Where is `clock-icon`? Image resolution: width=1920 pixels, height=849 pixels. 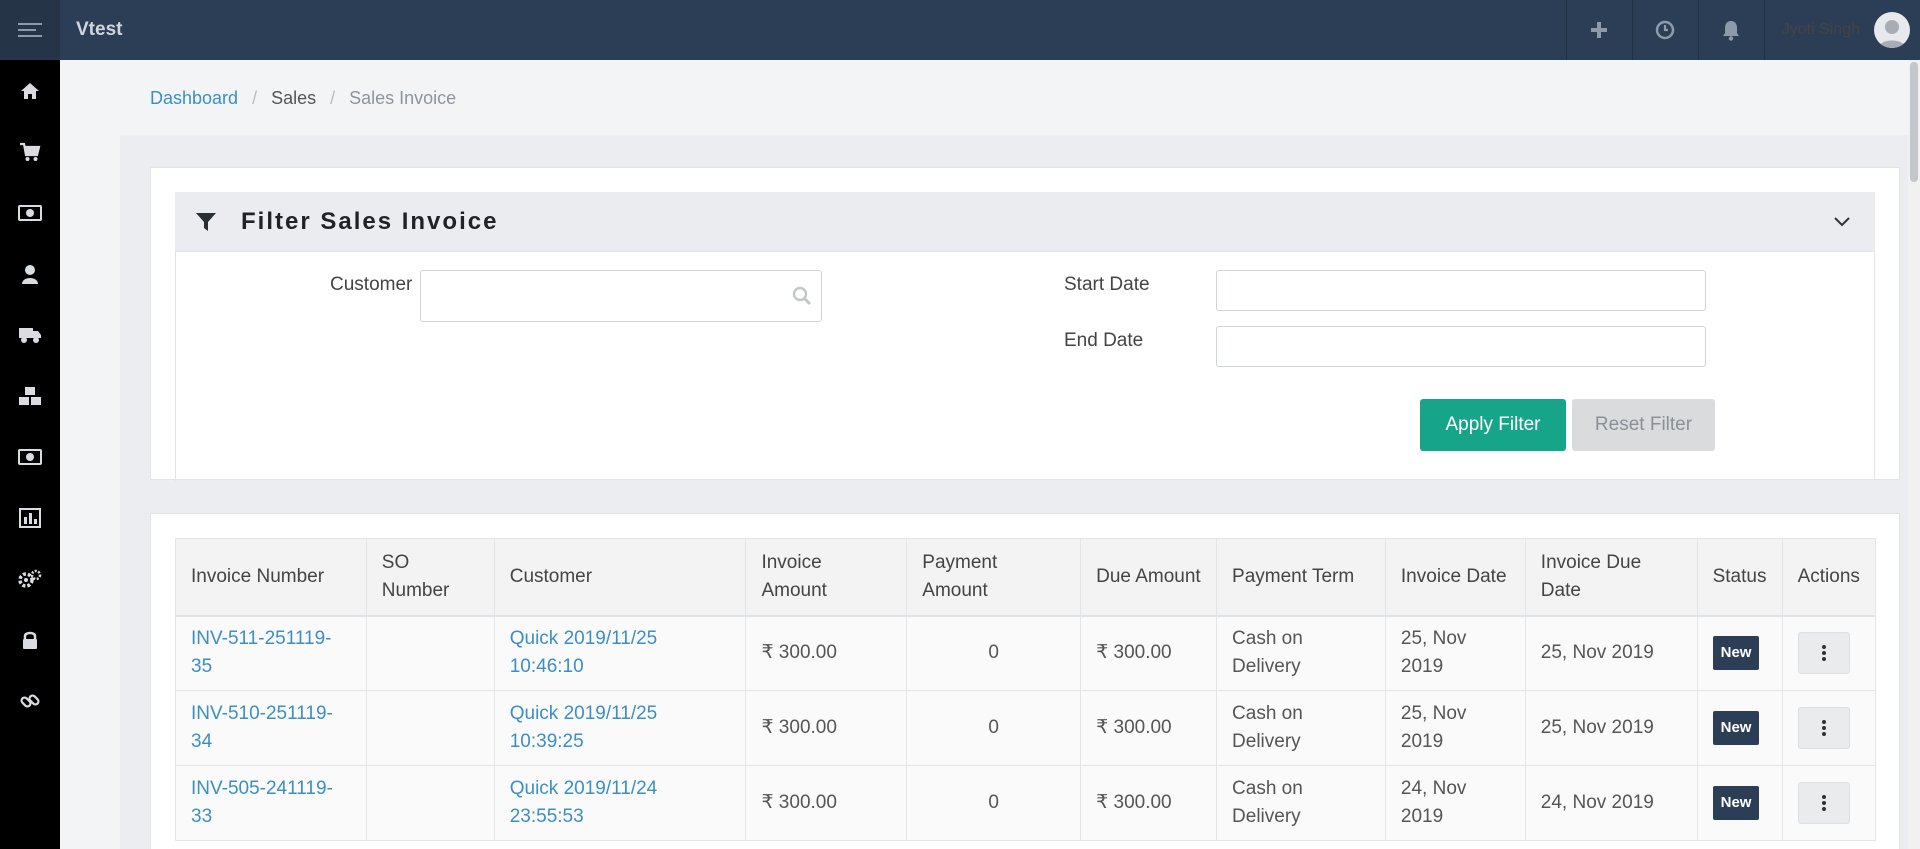
clock-icon is located at coordinates (1665, 30).